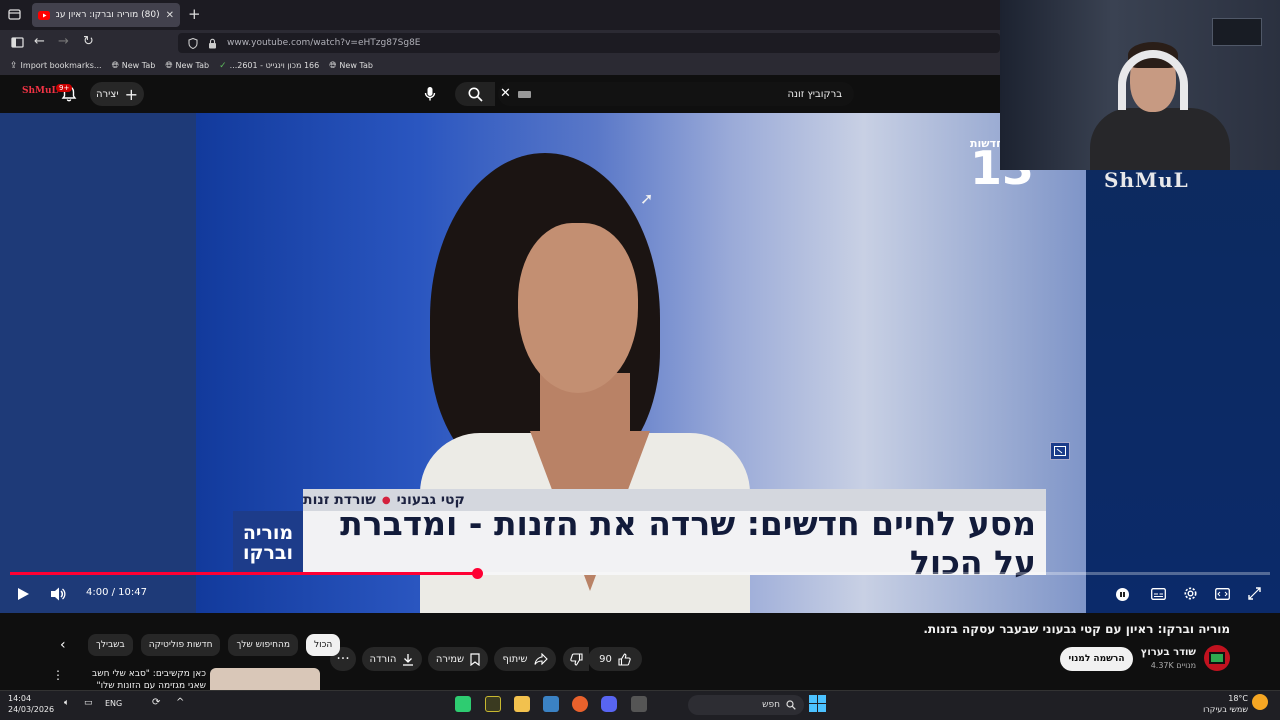 The image size is (1280, 720). I want to click on speaker-icon: 🔈︎, so click(66, 703).